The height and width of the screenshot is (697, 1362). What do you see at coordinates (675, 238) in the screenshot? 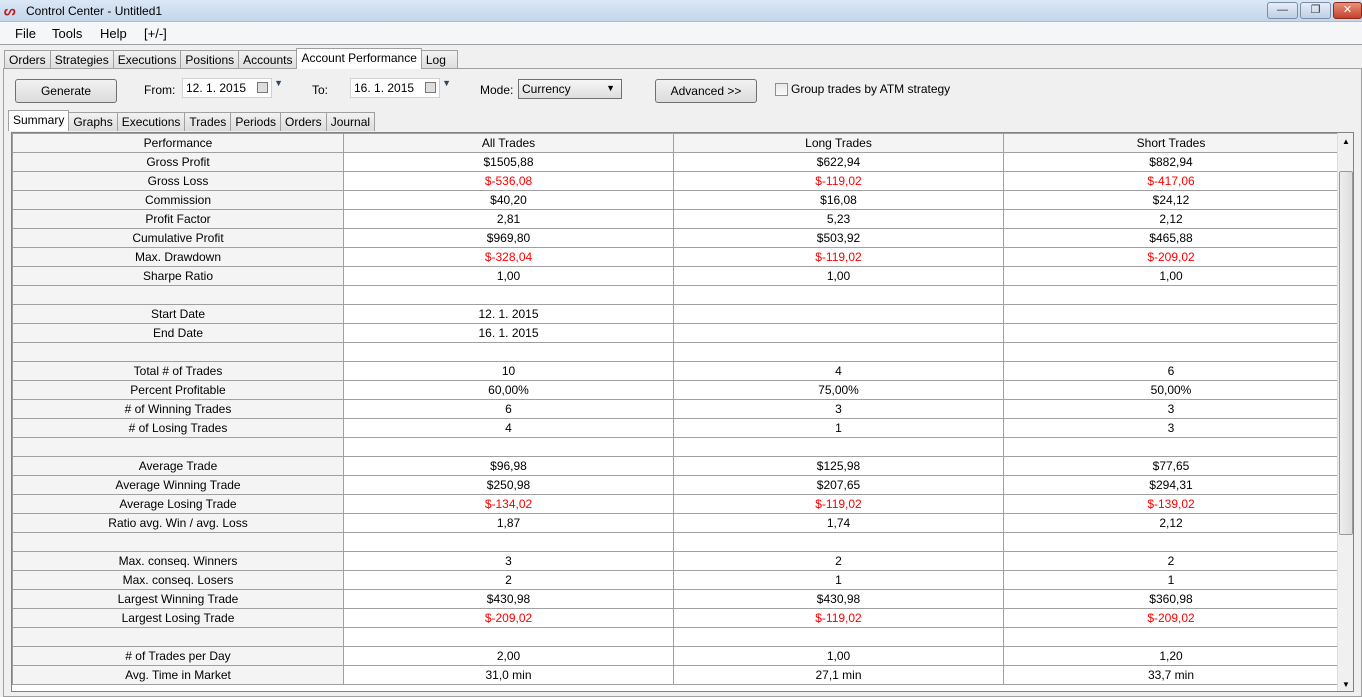
I see `table-row: Cumulative Profit $969,80 $503,92 $465,88` at bounding box center [675, 238].